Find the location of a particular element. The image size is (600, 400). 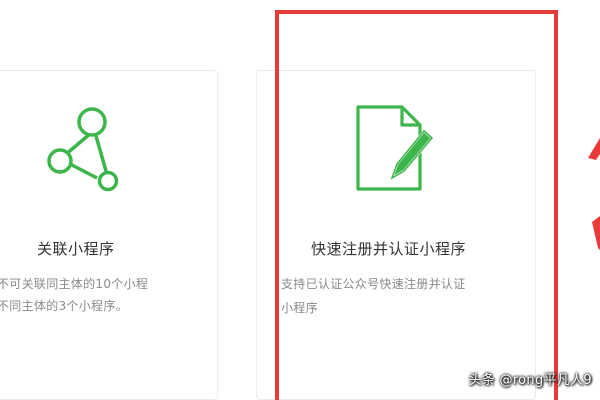

annotation-arrow-icon is located at coordinates (594, 194).